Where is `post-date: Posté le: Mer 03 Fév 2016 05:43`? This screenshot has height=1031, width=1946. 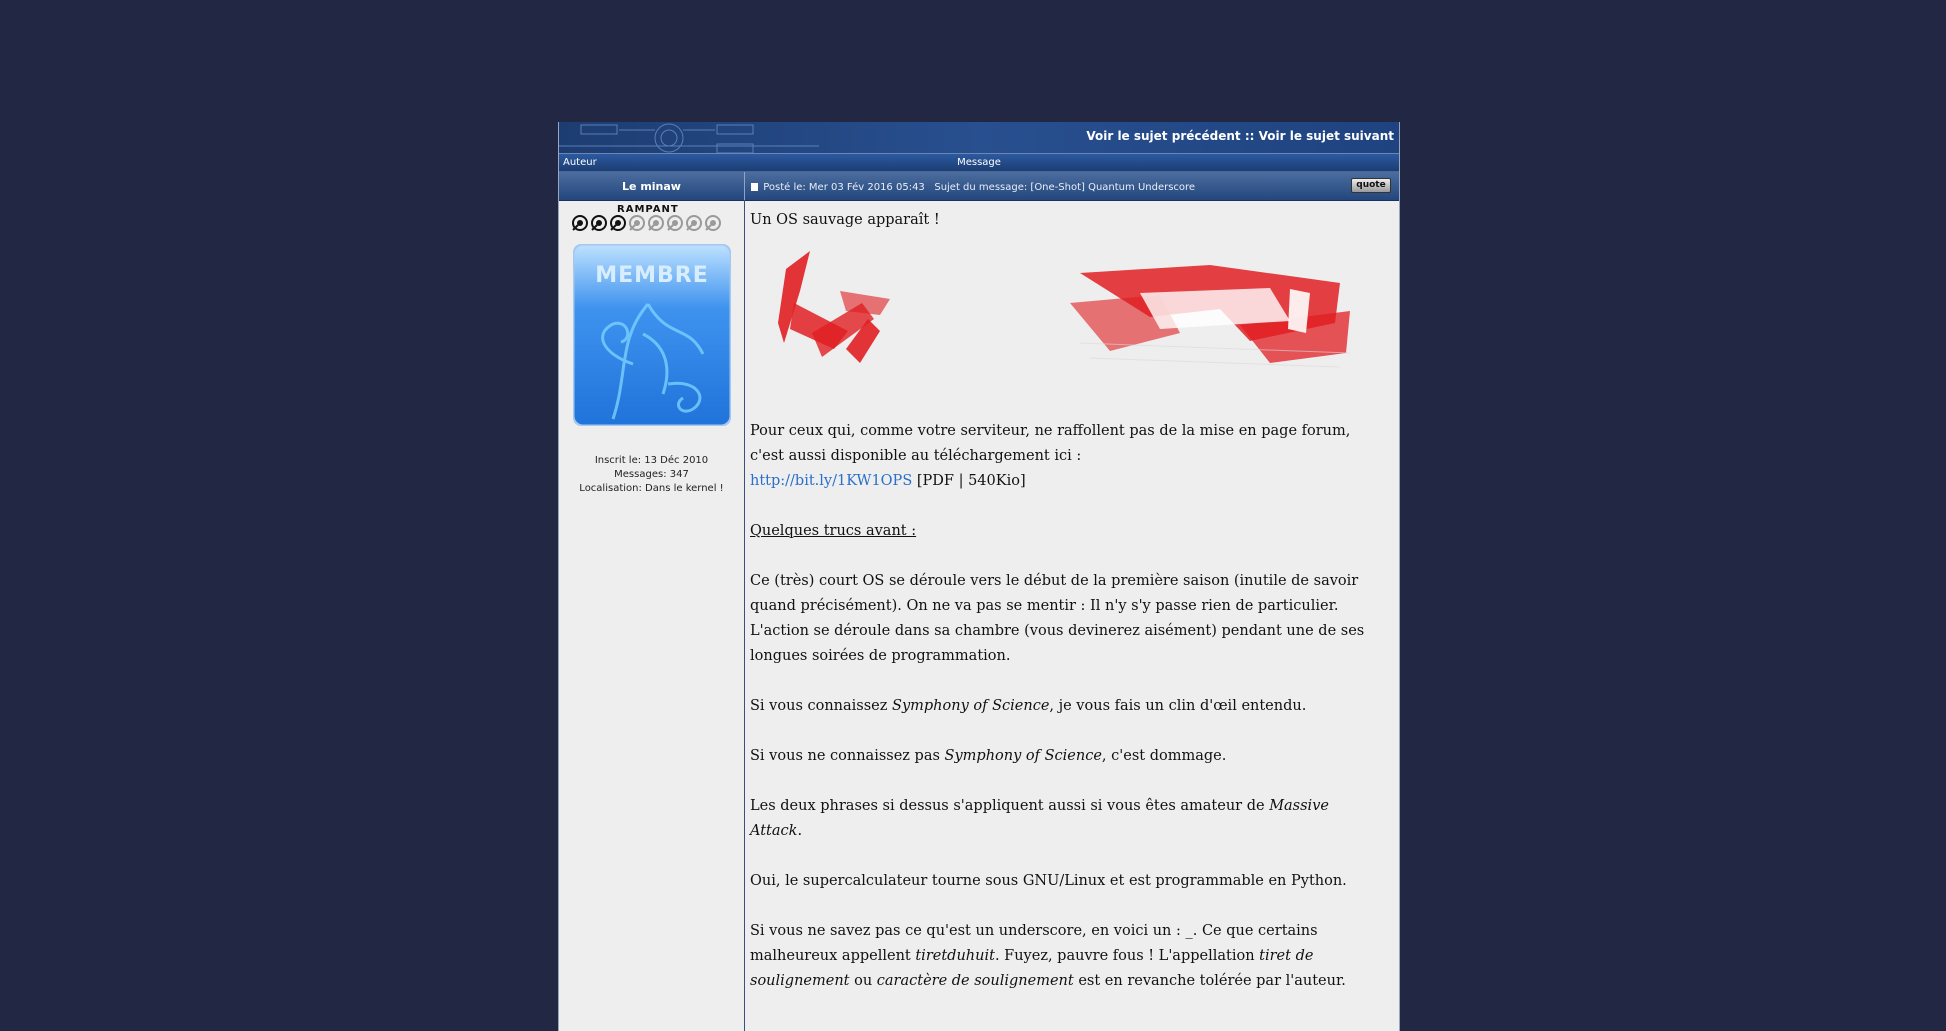
post-date: Posté le: Mer 03 Fév 2016 05:43 is located at coordinates (844, 187).